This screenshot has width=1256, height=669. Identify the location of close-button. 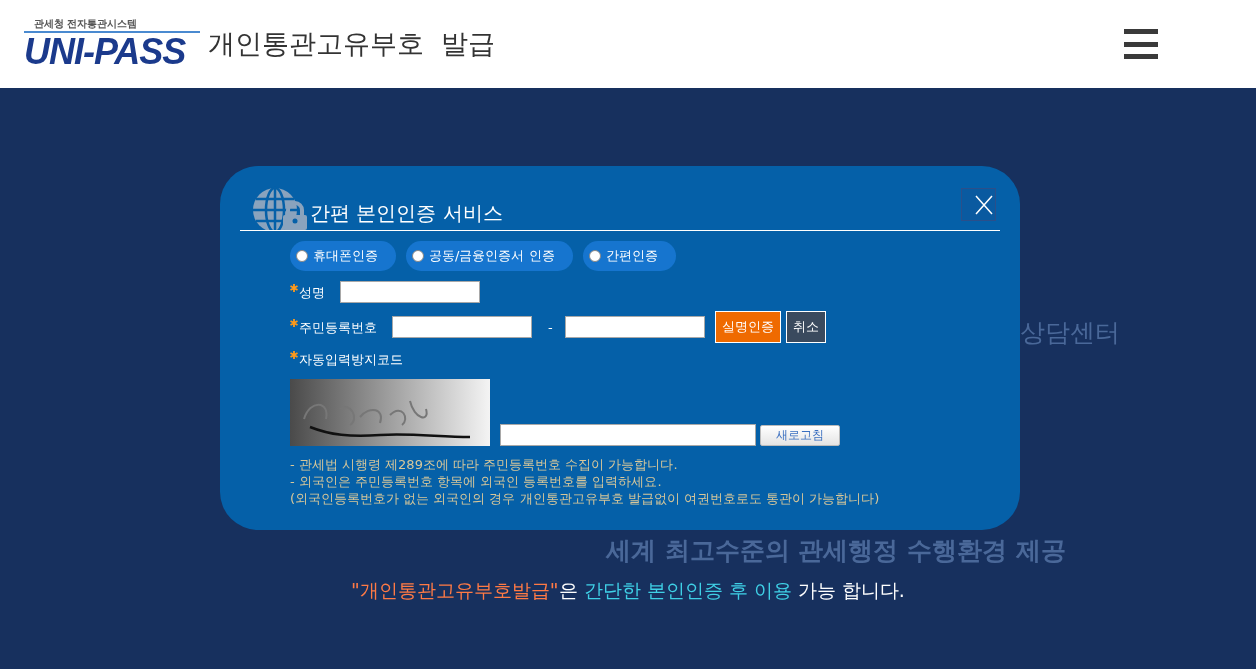
(978, 204).